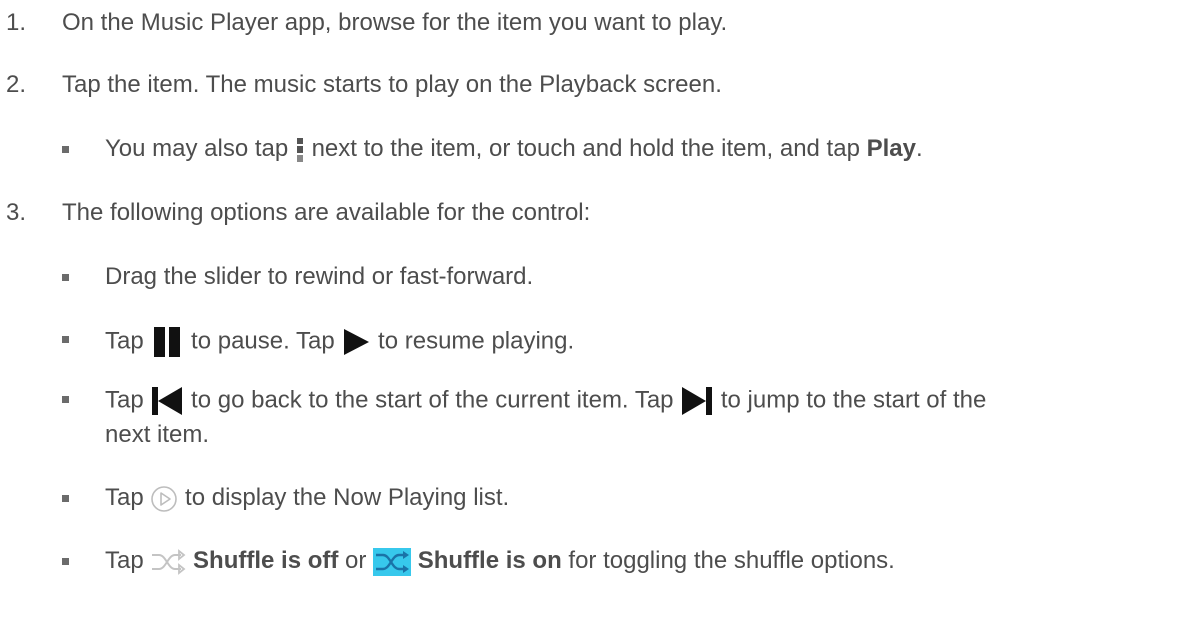 Image resolution: width=1188 pixels, height=629 pixels. What do you see at coordinates (594, 340) in the screenshot?
I see `bullet-item: Tap to pause. Tap to resume playing.` at bounding box center [594, 340].